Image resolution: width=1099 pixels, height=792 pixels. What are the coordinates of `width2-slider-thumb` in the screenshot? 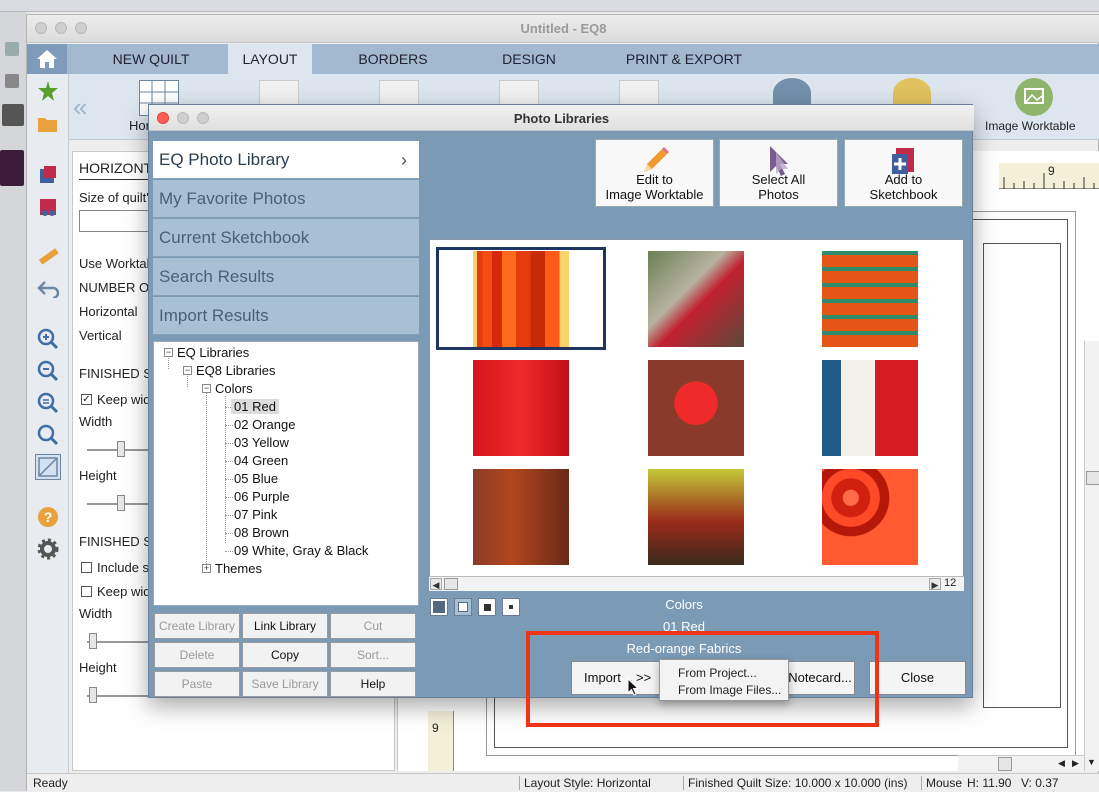 It's located at (93, 641).